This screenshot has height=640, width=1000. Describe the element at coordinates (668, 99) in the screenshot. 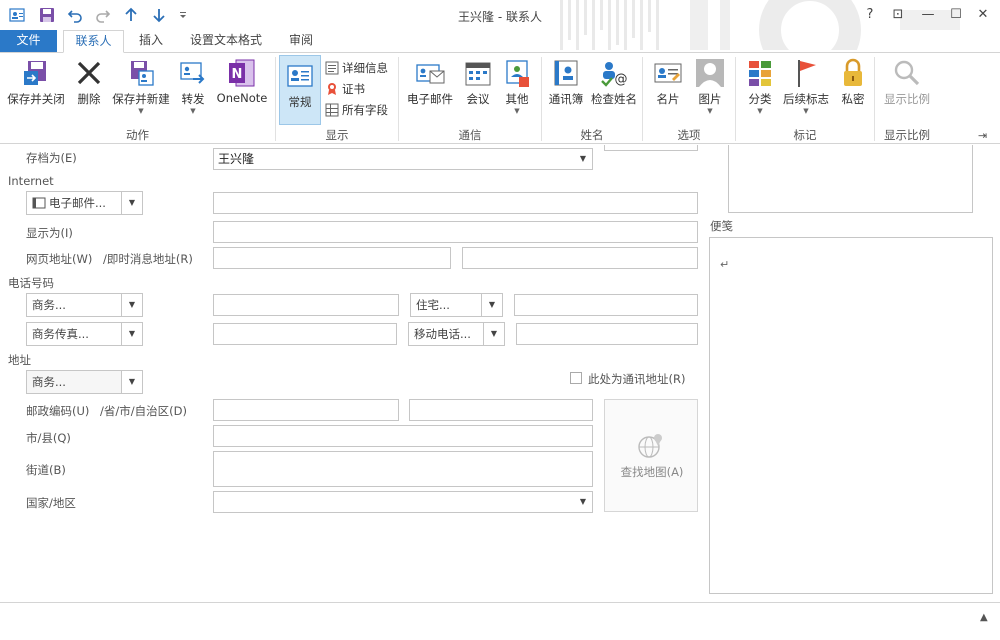

I see `business-card-label: 名片` at that location.